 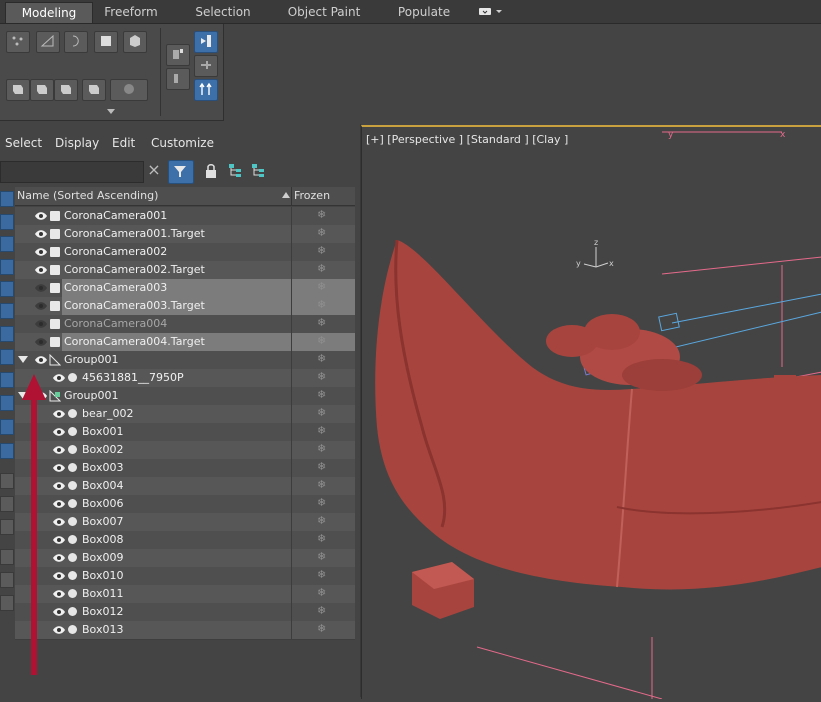 I want to click on box-model-small, so click(x=785, y=386).